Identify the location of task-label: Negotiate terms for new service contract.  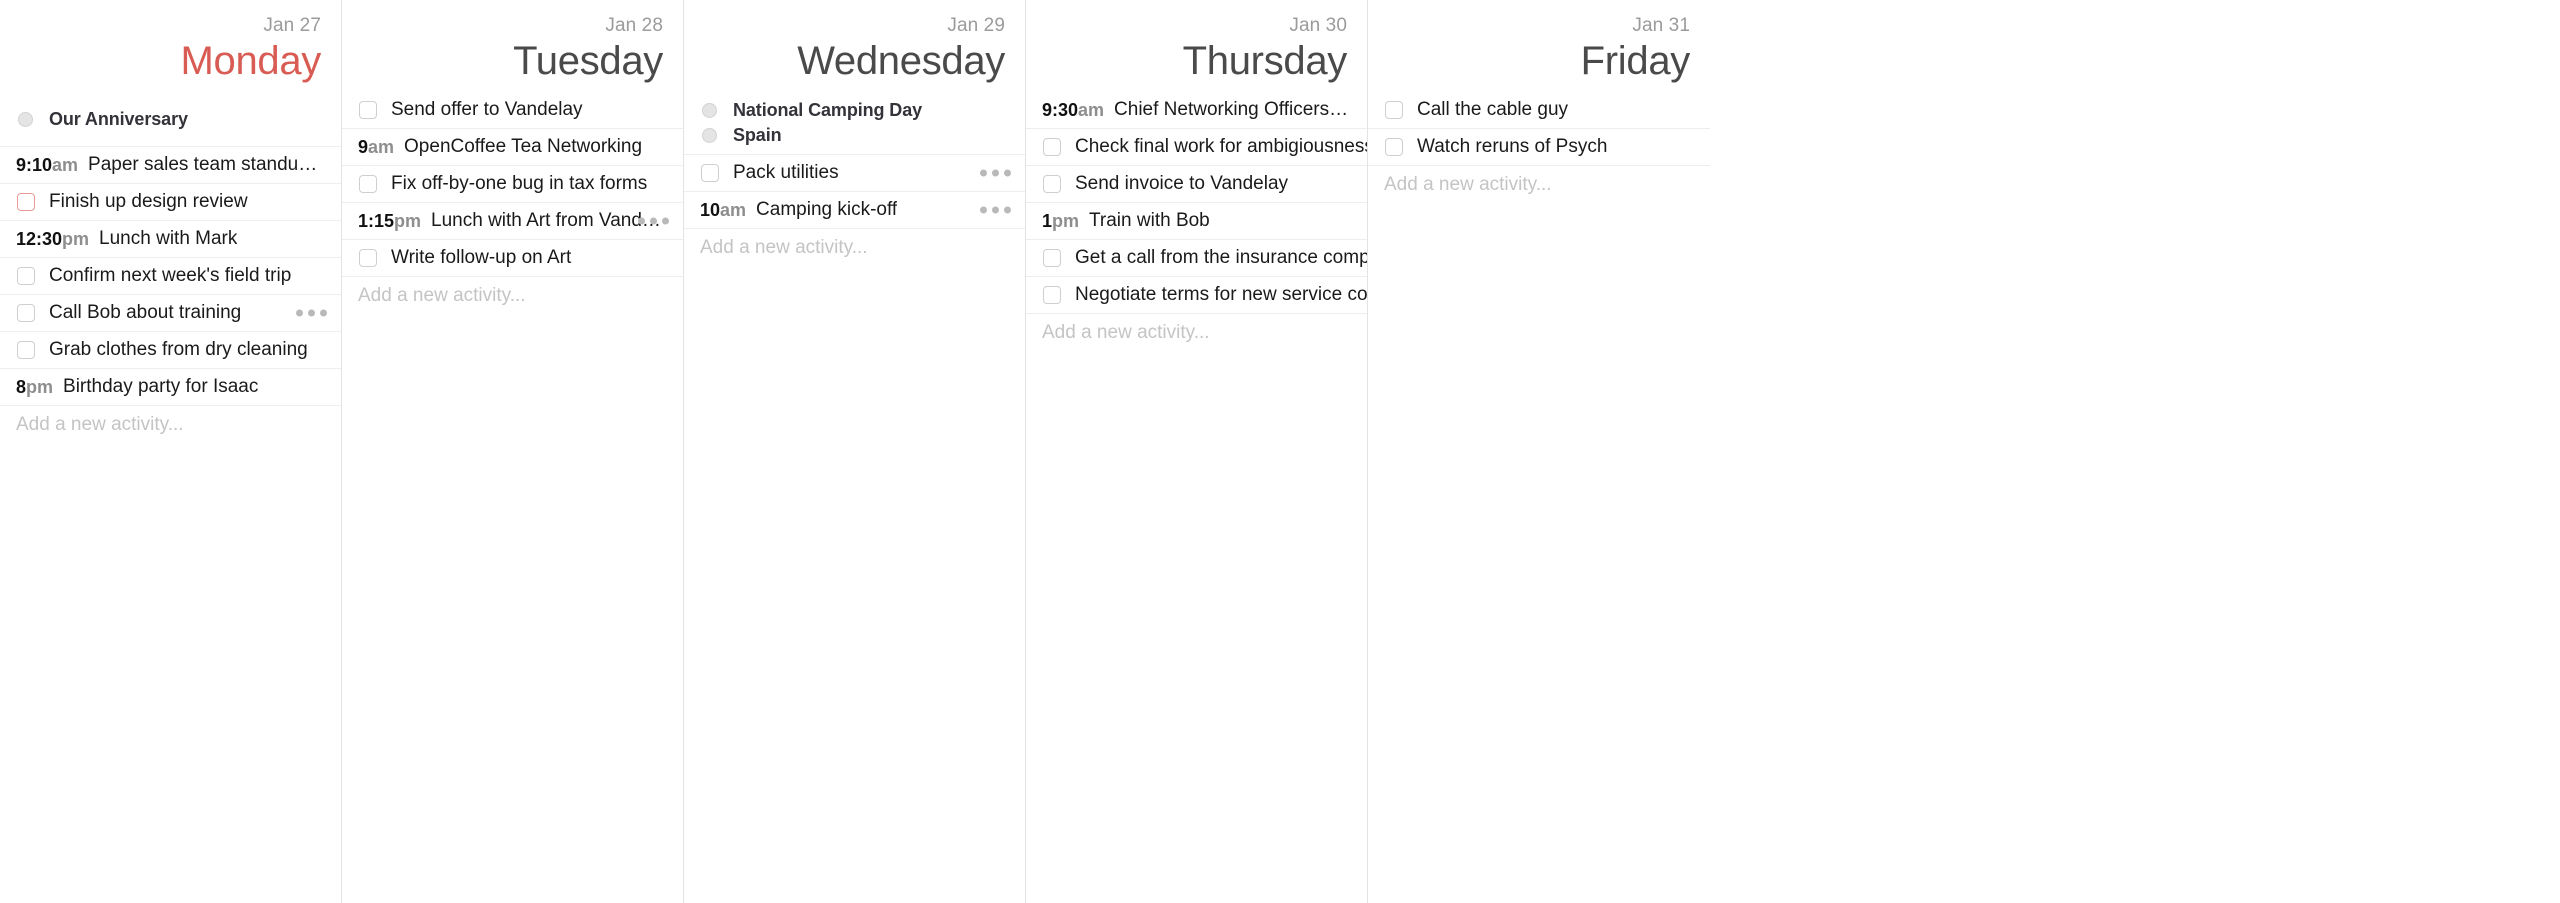
(1221, 294).